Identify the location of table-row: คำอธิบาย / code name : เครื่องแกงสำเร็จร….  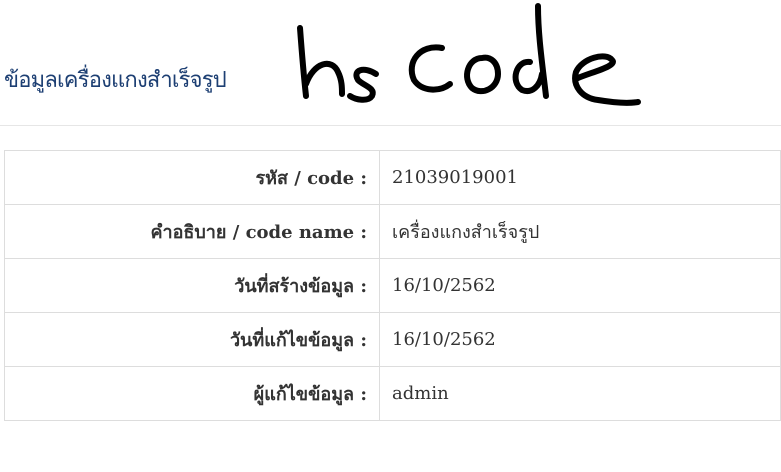
(392, 231).